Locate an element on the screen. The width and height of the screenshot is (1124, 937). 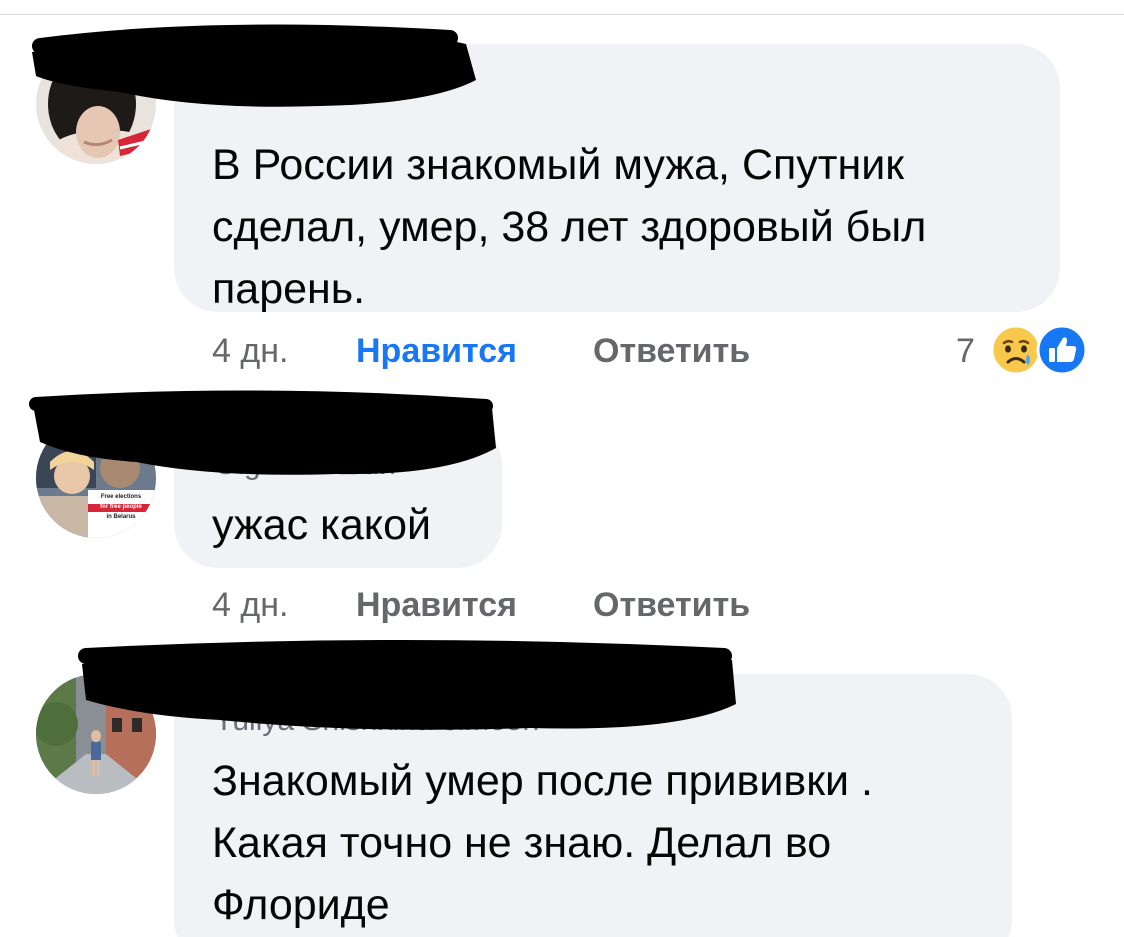
comment-author: Anya Anna is located at coordinates (286, 91).